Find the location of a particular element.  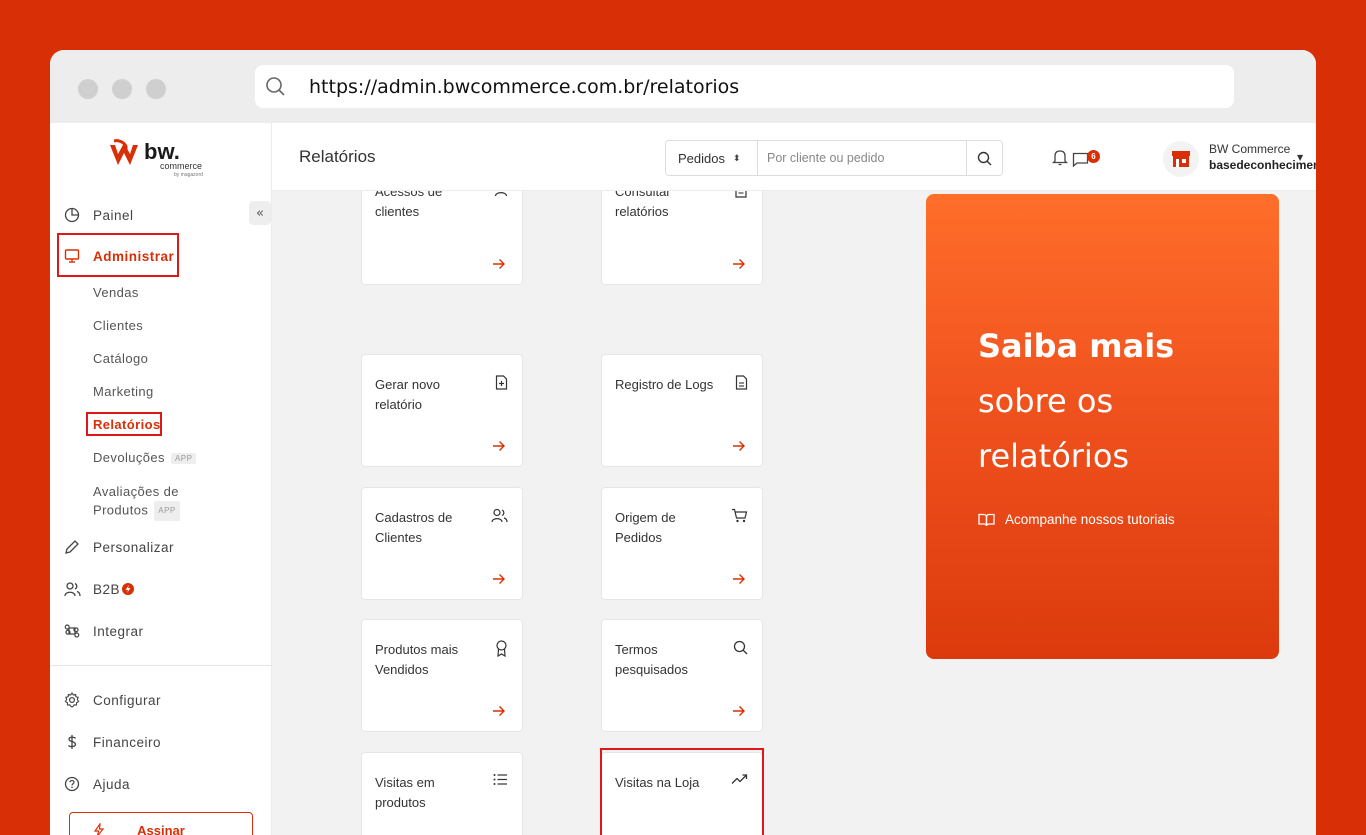

search-type-select: Pedidos ⬍ is located at coordinates (712, 158).